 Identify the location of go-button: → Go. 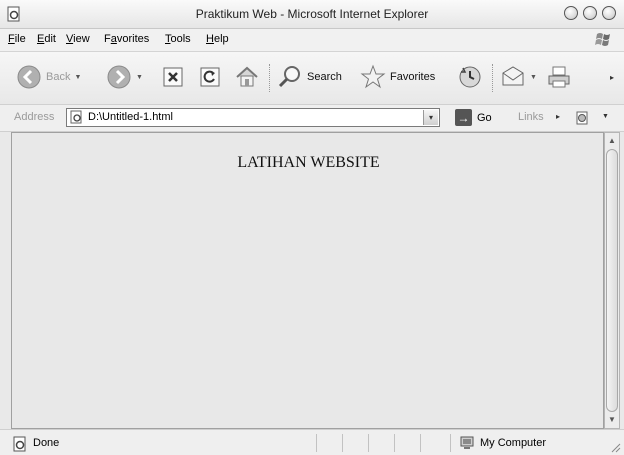
(473, 117).